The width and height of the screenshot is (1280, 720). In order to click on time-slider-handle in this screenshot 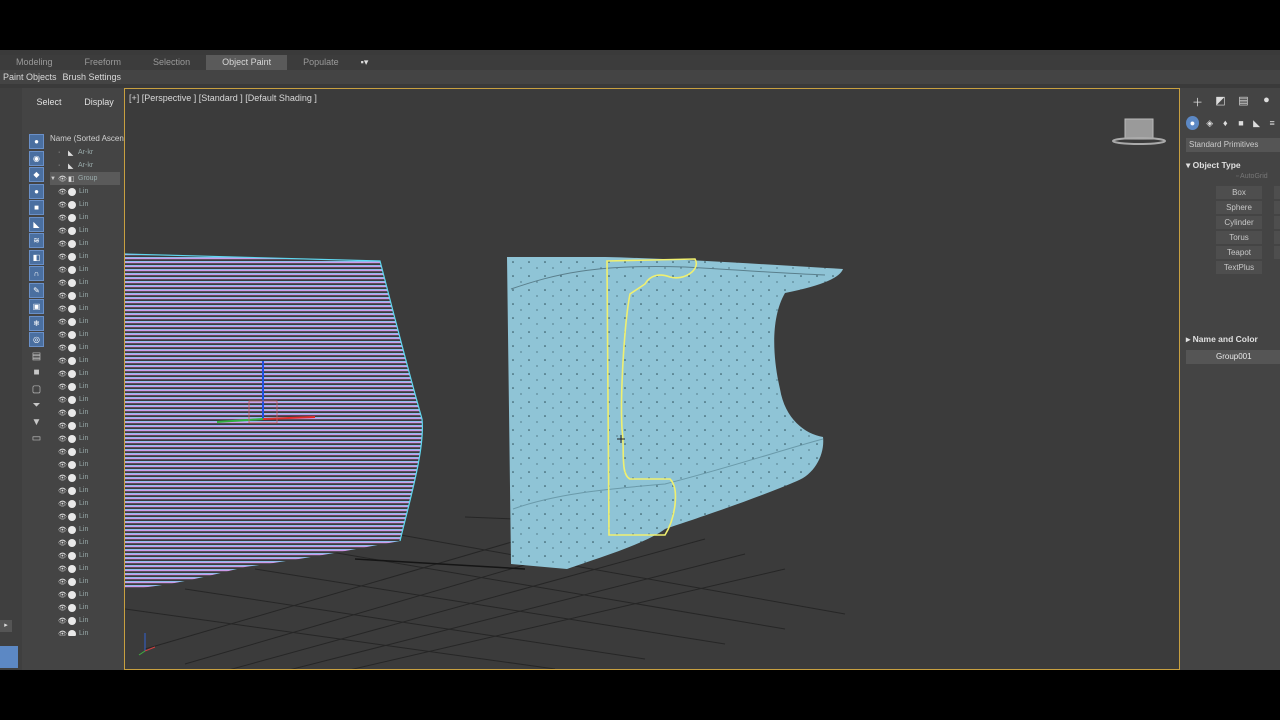, I will do `click(9, 657)`.